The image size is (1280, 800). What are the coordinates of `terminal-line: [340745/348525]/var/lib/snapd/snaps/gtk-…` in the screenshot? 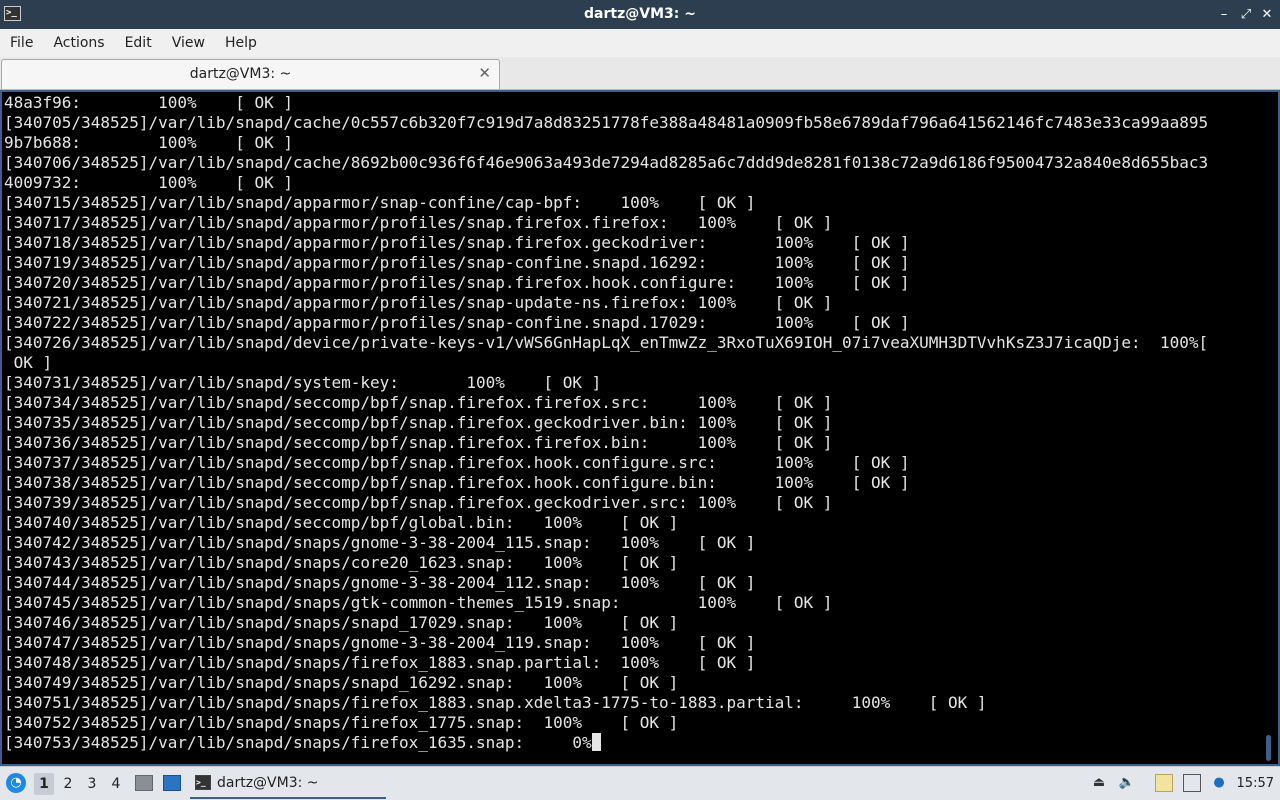 It's located at (418, 602).